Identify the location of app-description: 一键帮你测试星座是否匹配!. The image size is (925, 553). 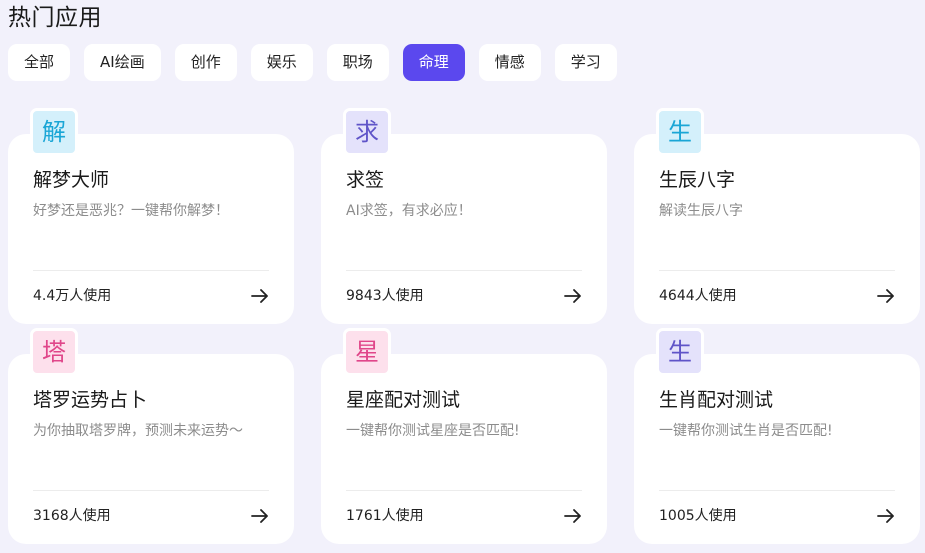
(433, 431).